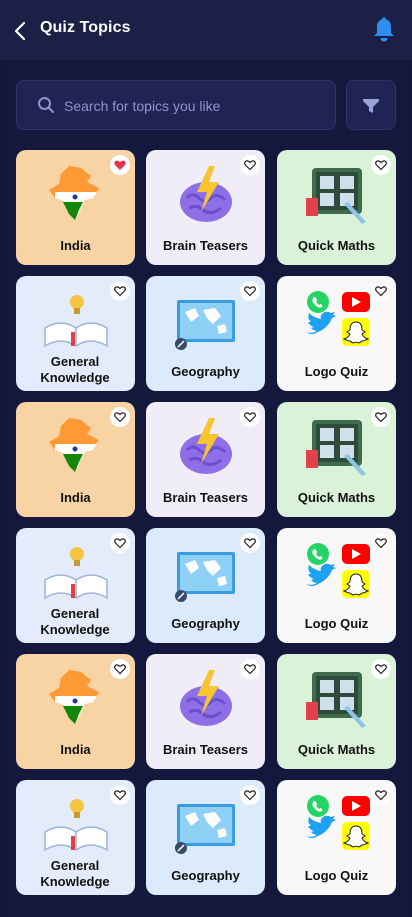 This screenshot has height=917, width=412. Describe the element at coordinates (142, 106) in the screenshot. I see `search-input: Search for topics you like` at that location.